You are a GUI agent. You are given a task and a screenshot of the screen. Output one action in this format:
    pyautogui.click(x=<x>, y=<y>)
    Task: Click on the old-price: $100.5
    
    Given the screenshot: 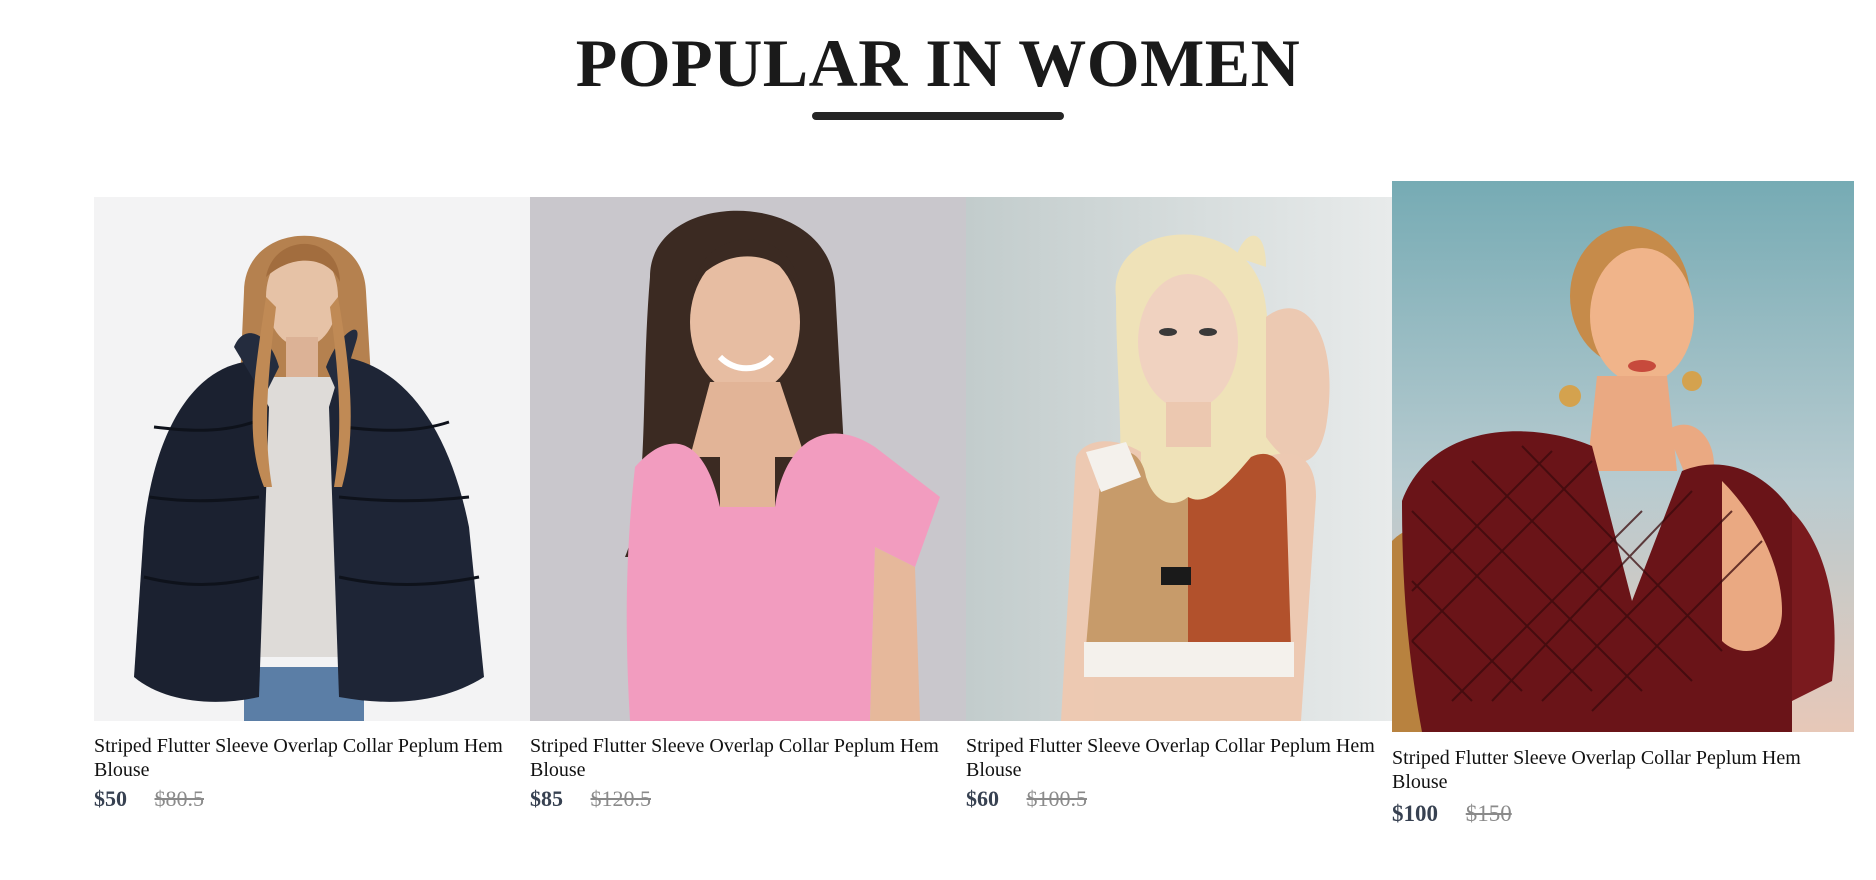 What is the action you would take?
    pyautogui.click(x=1057, y=798)
    